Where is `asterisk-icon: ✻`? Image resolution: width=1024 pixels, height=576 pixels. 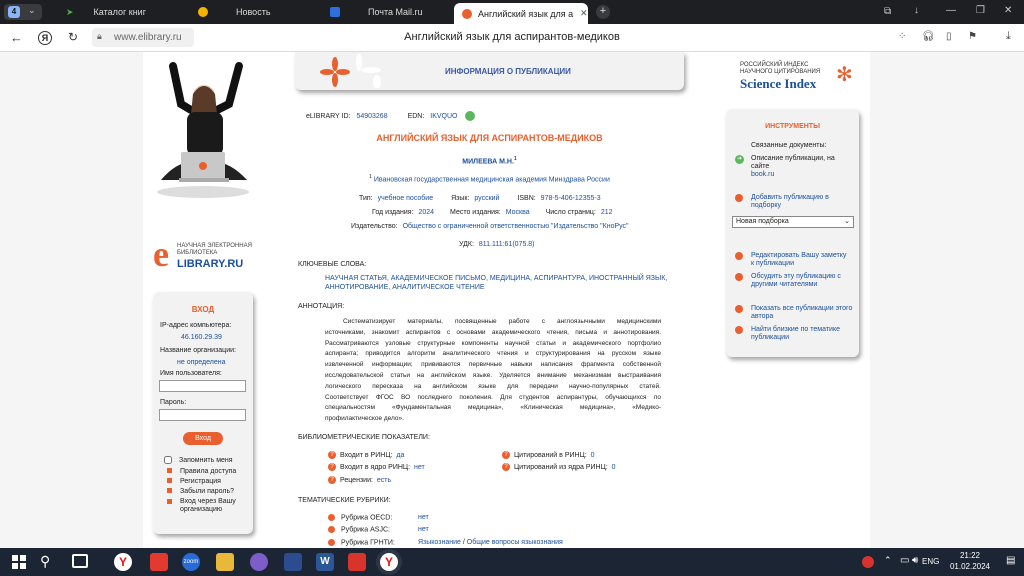 asterisk-icon: ✻ is located at coordinates (844, 75).